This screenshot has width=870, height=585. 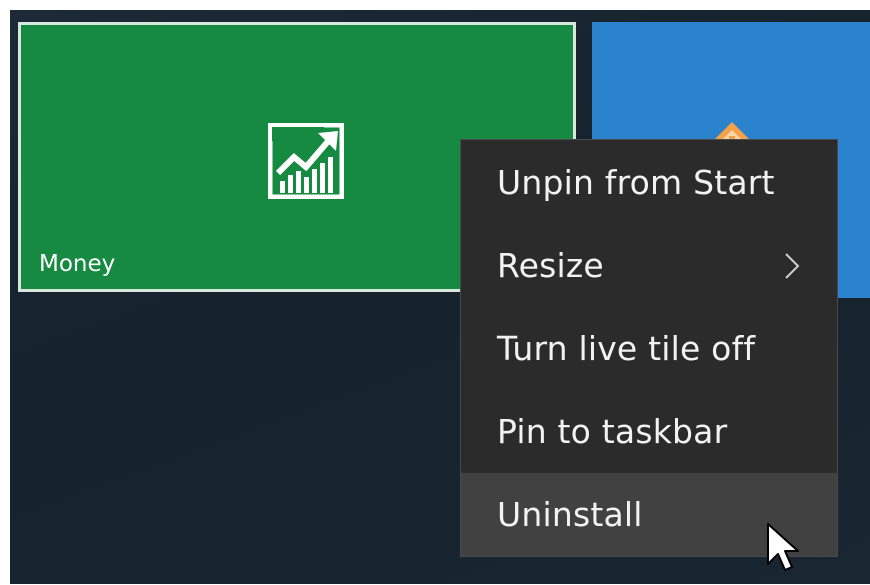 What do you see at coordinates (570, 514) in the screenshot?
I see `menu-item-label: Uninstall` at bounding box center [570, 514].